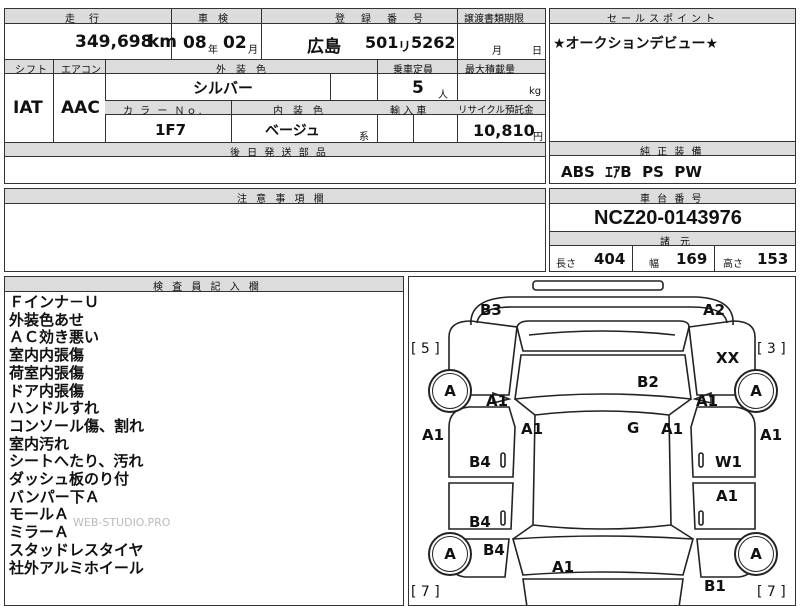 Image resolution: width=800 pixels, height=606 pixels. Describe the element at coordinates (76, 567) in the screenshot. I see `inspector-note: 社外アルミホイール` at that location.